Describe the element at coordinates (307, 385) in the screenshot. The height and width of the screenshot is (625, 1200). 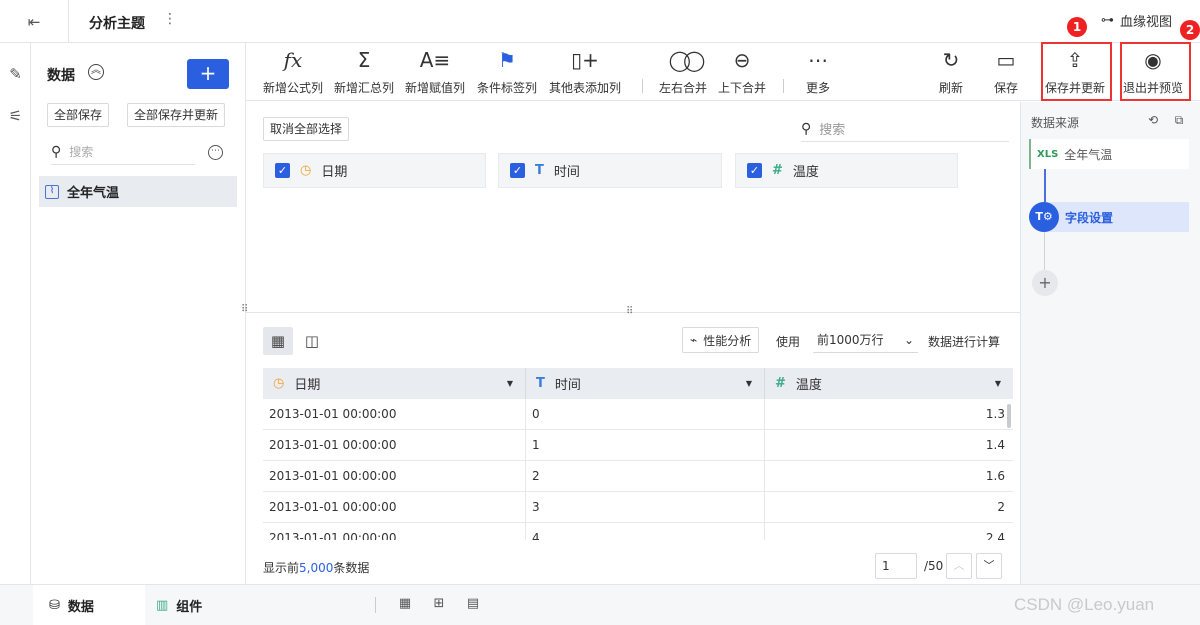
I see `column-name: 日期` at that location.